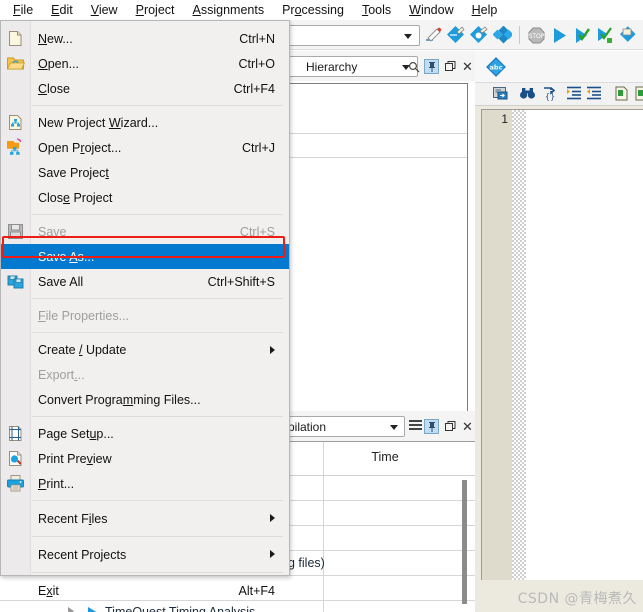 This screenshot has width=643, height=612. I want to click on svg-text: STOP, so click(537, 36).